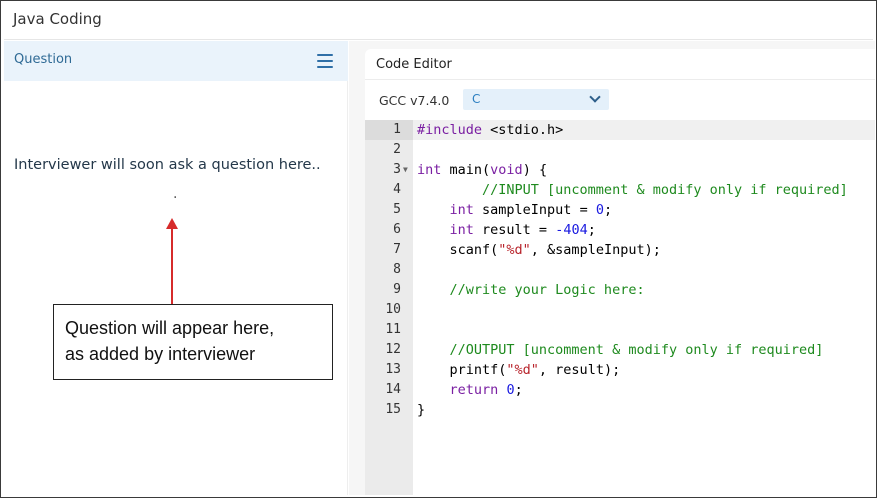 The height and width of the screenshot is (498, 877). Describe the element at coordinates (579, 370) in the screenshot. I see `code-token: , result);` at that location.